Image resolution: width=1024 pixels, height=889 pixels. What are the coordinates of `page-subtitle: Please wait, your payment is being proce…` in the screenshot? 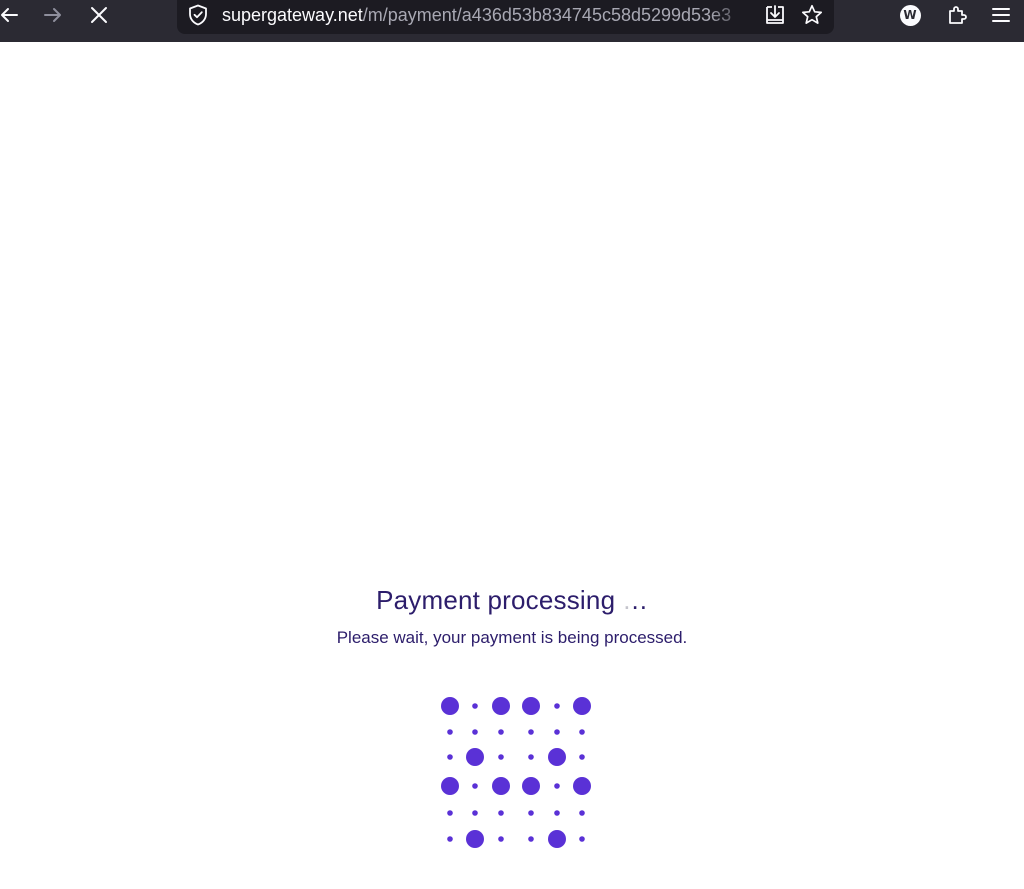 It's located at (512, 637).